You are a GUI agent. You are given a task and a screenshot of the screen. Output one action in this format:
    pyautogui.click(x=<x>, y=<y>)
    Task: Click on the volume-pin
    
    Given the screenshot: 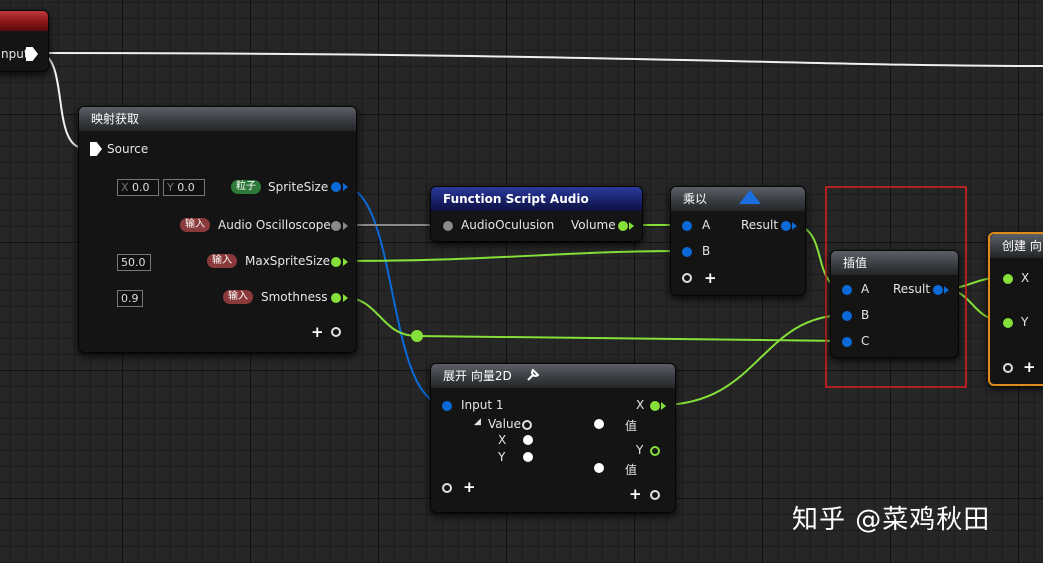 What is the action you would take?
    pyautogui.click(x=623, y=226)
    